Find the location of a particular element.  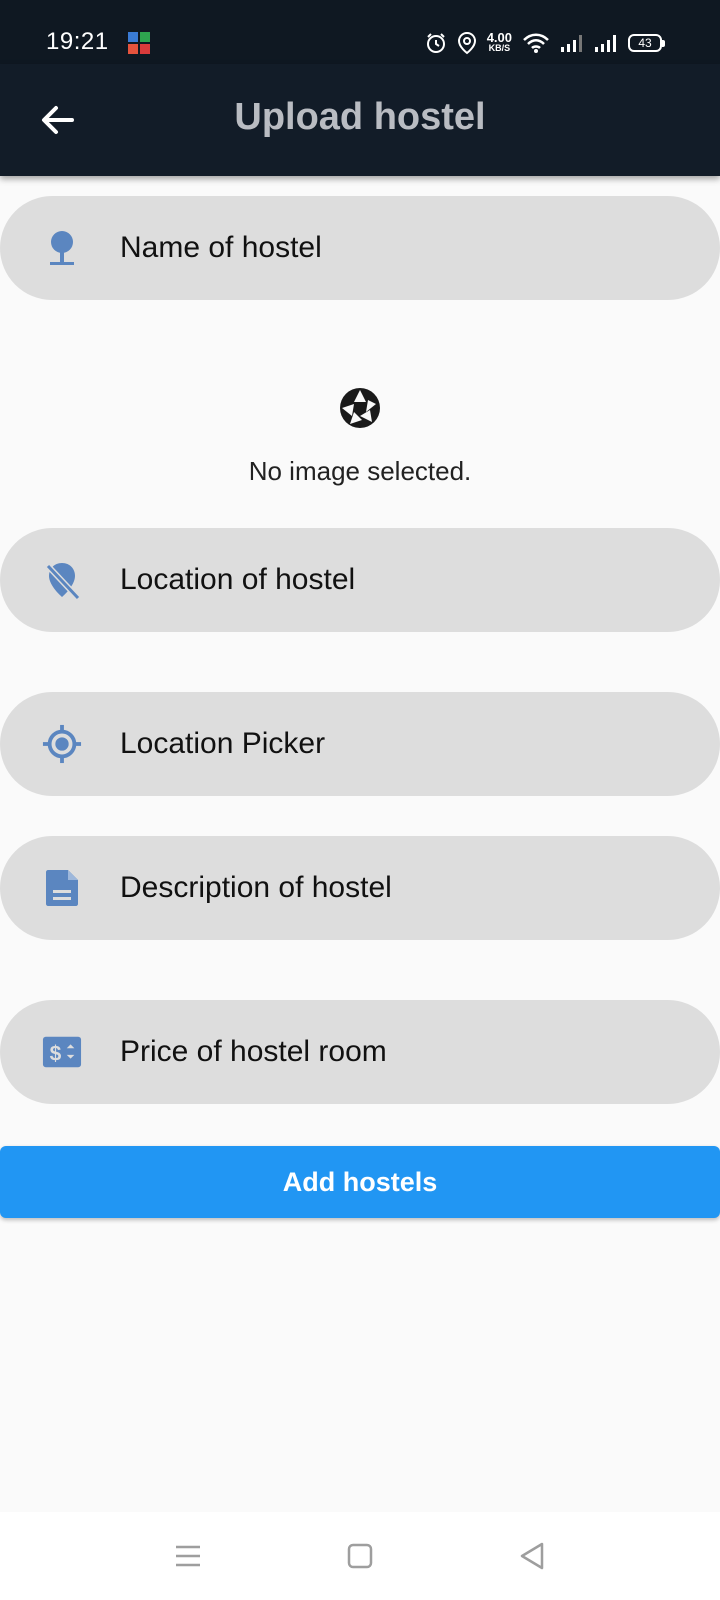

location-picker-label: Location Picker is located at coordinates (223, 743).